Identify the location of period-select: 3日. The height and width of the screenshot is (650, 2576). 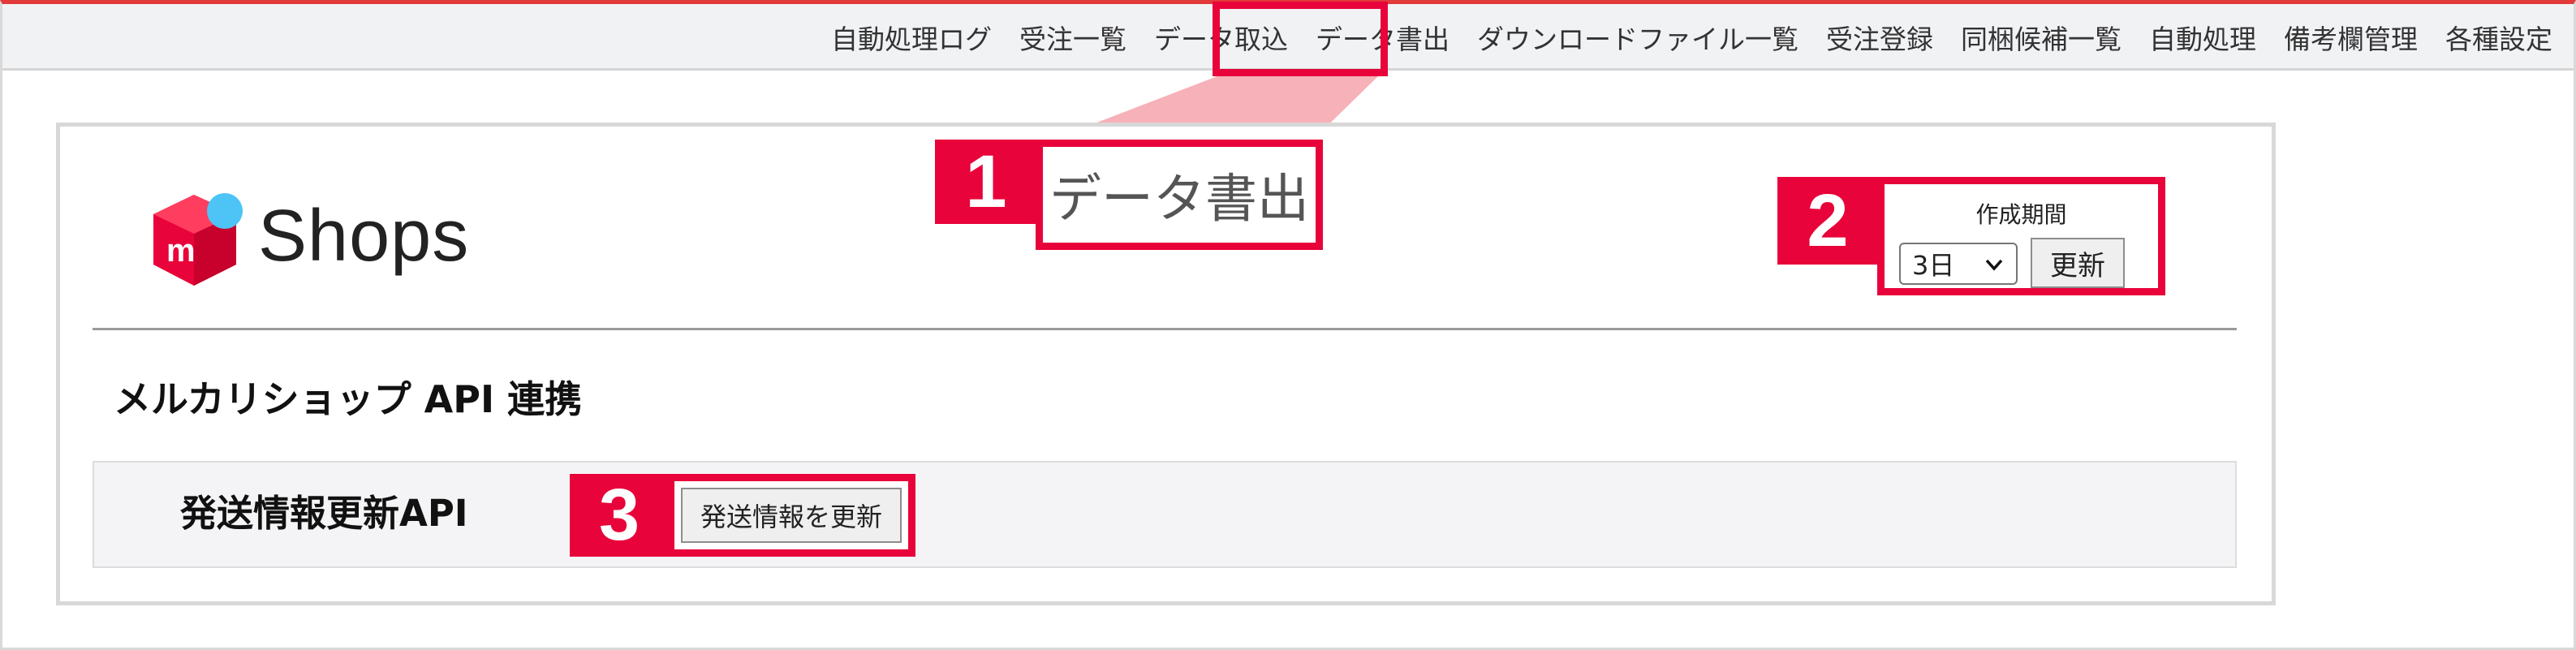
(1959, 264).